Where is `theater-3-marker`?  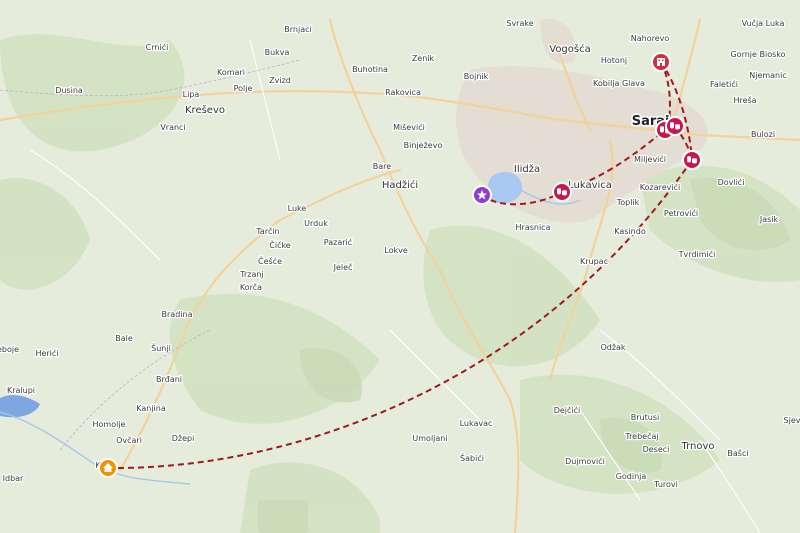
theater-3-marker is located at coordinates (675, 126).